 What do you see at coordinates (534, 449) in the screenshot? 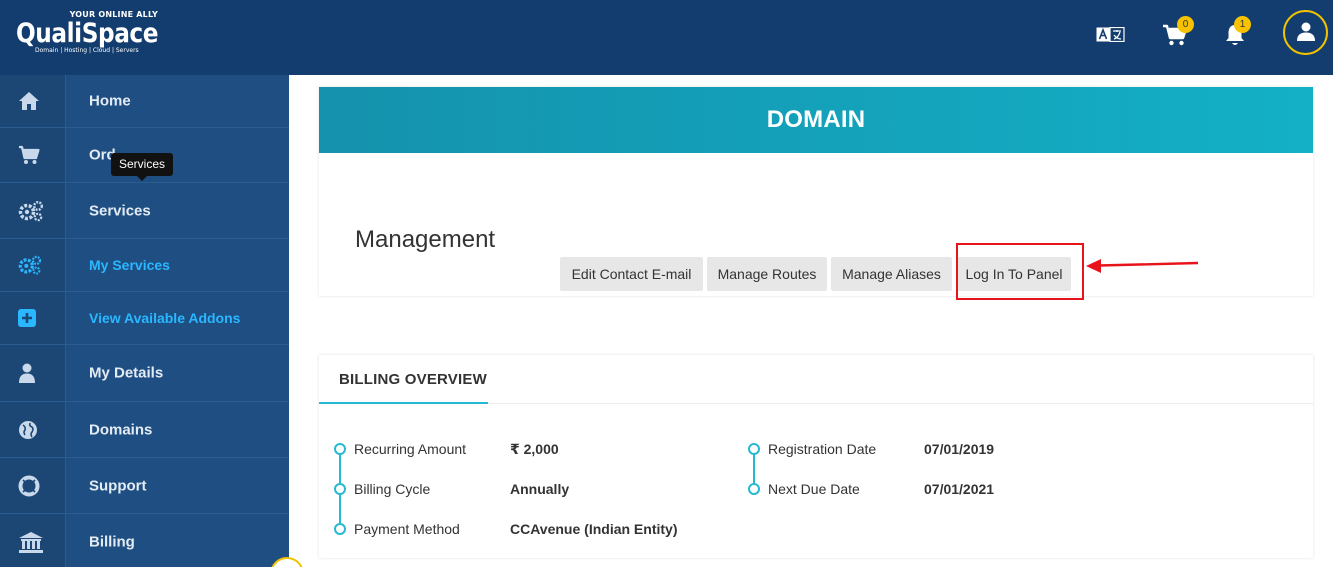
I see `recurring-amount-value: ₹ 2,000` at bounding box center [534, 449].